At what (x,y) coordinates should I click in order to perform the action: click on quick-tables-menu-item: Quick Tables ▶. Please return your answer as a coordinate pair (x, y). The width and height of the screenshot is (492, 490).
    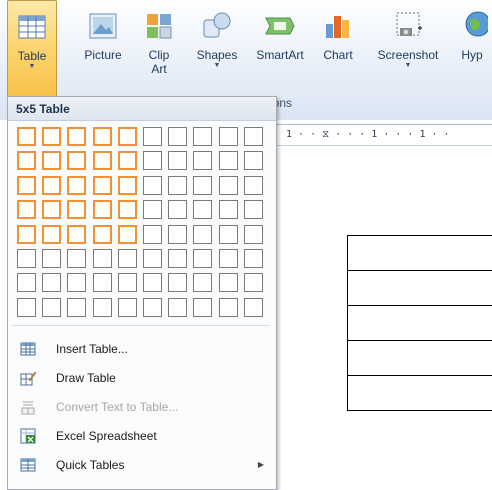
    Looking at the image, I should click on (142, 464).